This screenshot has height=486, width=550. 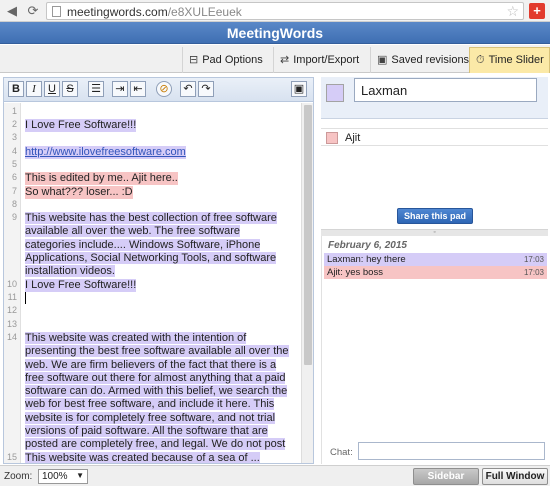 What do you see at coordinates (435, 216) in the screenshot?
I see `share-pad-button: Share this pad` at bounding box center [435, 216].